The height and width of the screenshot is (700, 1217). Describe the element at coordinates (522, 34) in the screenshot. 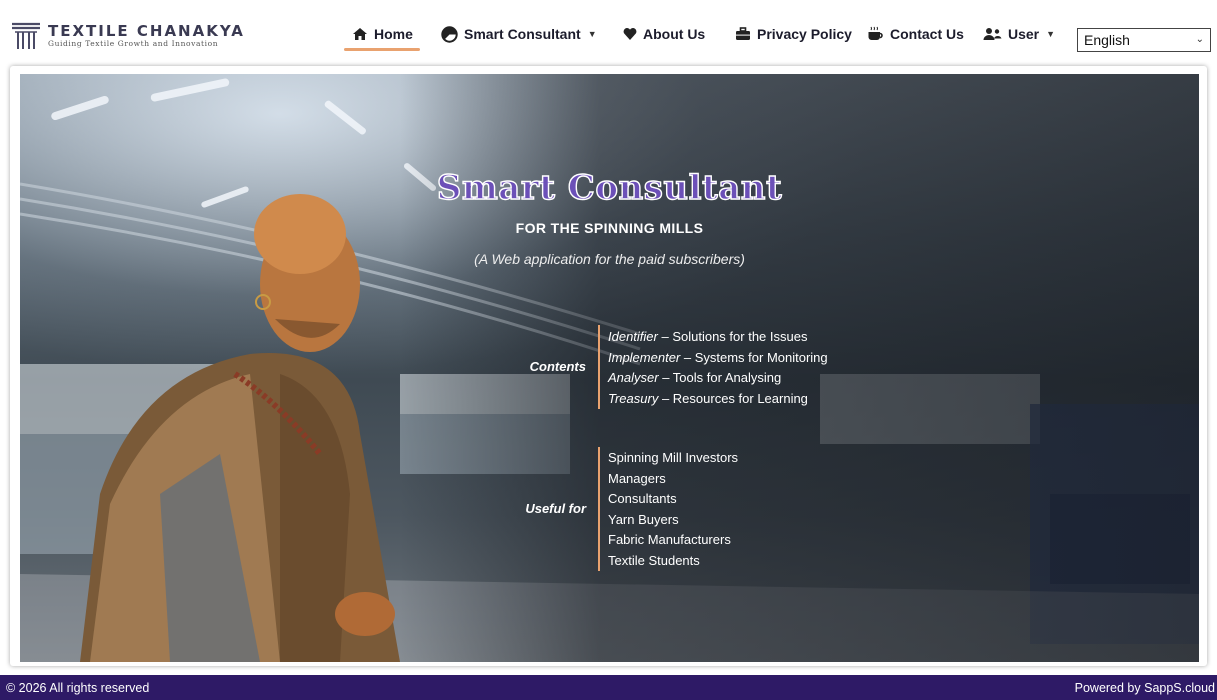

I see `nav-smart-consultant-label: Smart Consultant` at that location.